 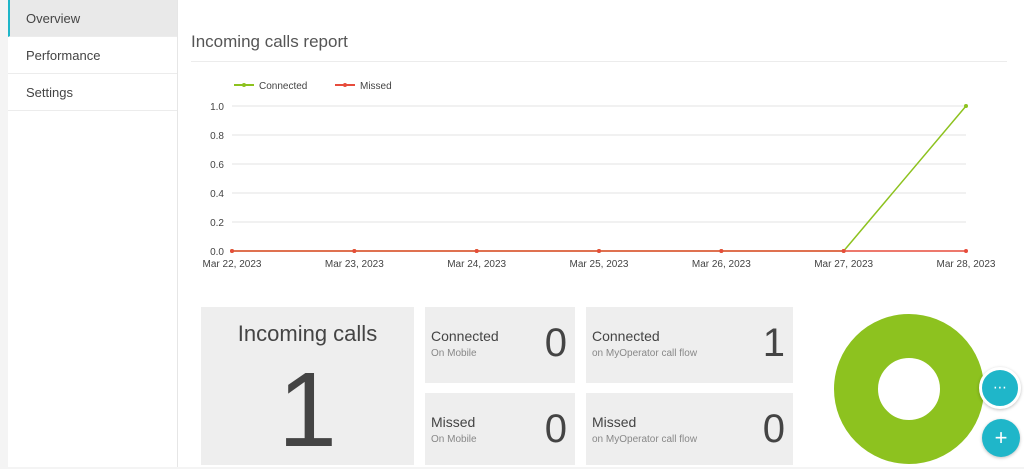 What do you see at coordinates (465, 336) in the screenshot?
I see `connected-mobile-label: Connected` at bounding box center [465, 336].